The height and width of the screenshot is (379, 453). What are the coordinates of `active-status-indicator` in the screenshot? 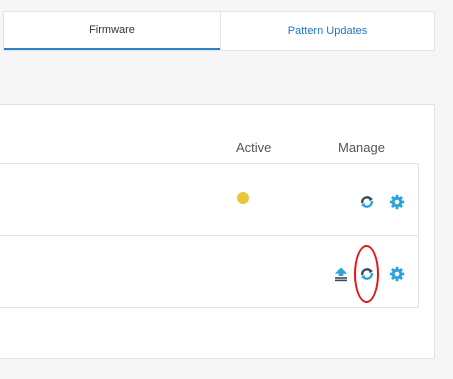 It's located at (243, 198).